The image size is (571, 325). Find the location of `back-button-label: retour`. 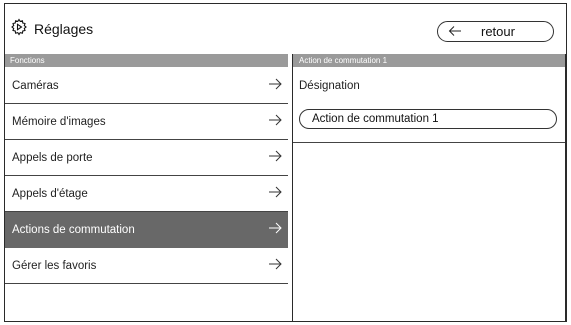

back-button-label: retour is located at coordinates (498, 31).